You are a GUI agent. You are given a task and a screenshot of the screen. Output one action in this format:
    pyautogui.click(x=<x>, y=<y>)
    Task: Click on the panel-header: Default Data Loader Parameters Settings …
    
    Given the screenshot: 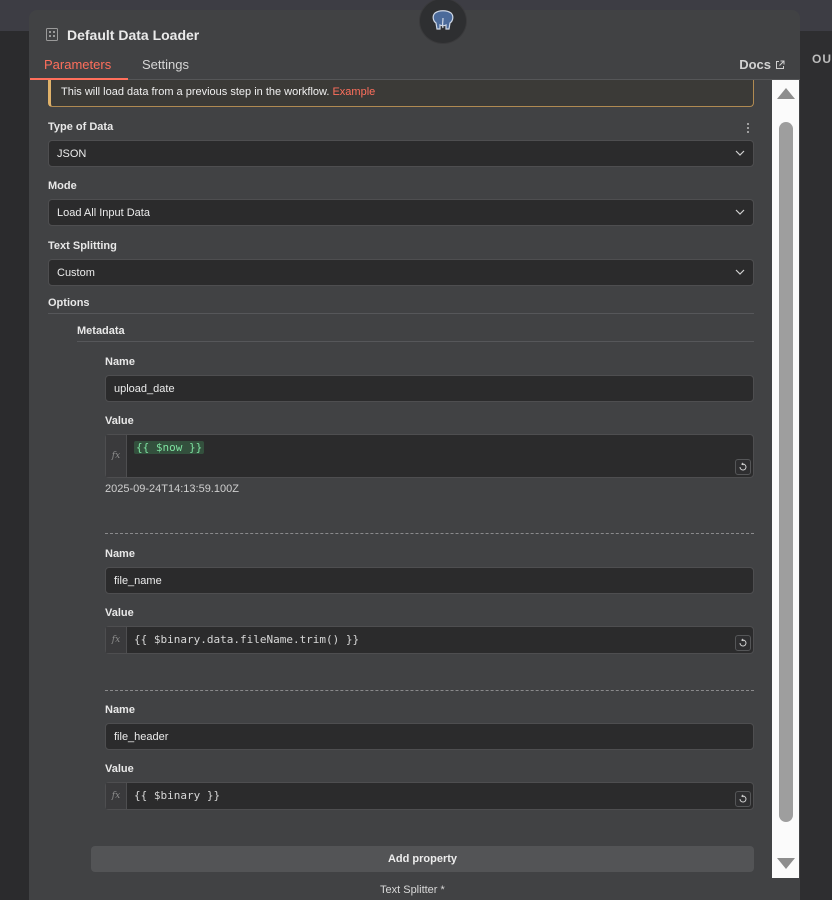 What is the action you would take?
    pyautogui.click(x=415, y=45)
    